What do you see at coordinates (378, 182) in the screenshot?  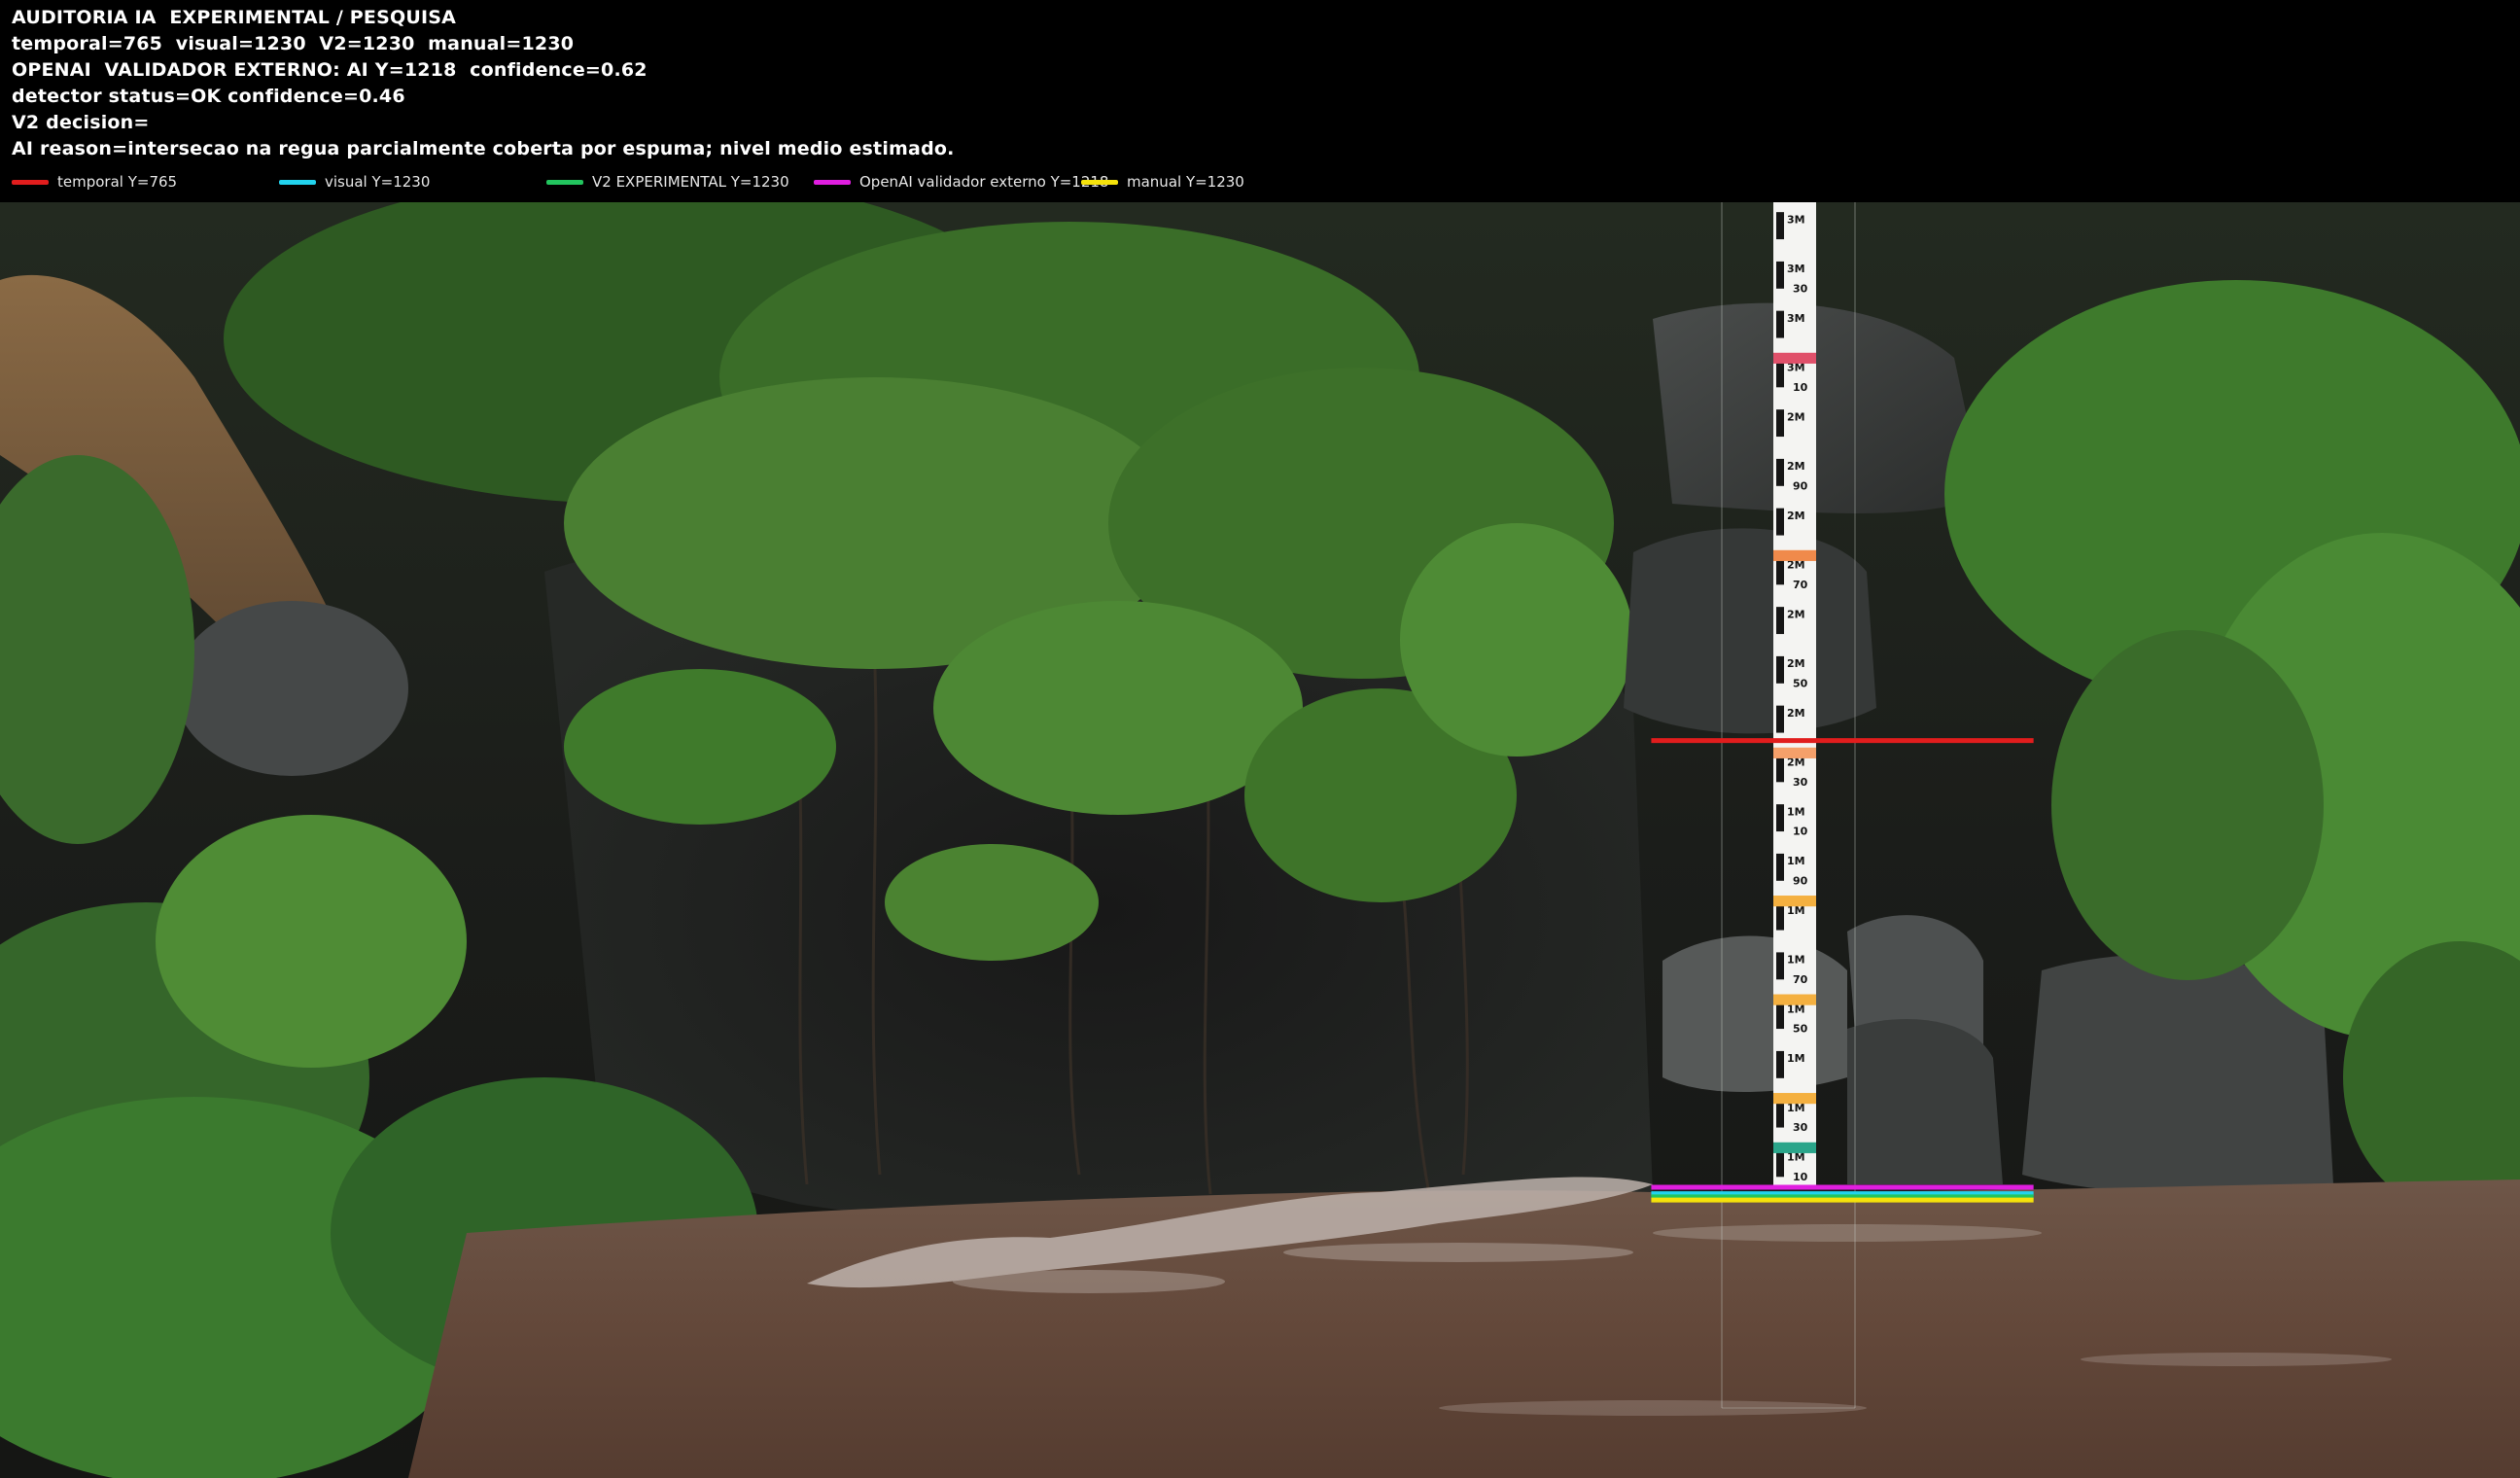 I see `legend-label-visual: visual Y=1230` at bounding box center [378, 182].